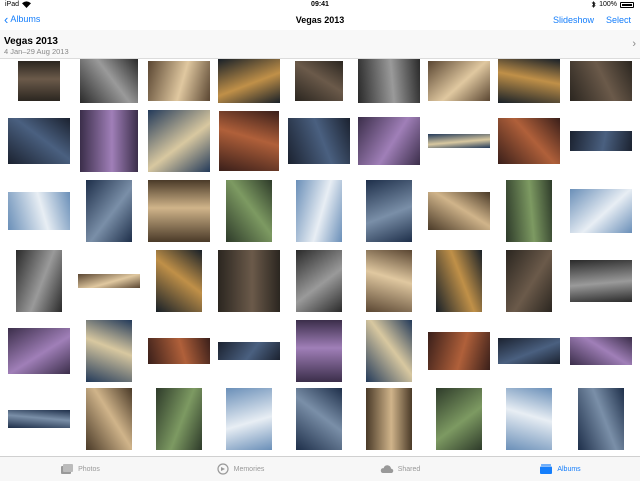 This screenshot has width=640, height=481. I want to click on battery-icon, so click(627, 4).